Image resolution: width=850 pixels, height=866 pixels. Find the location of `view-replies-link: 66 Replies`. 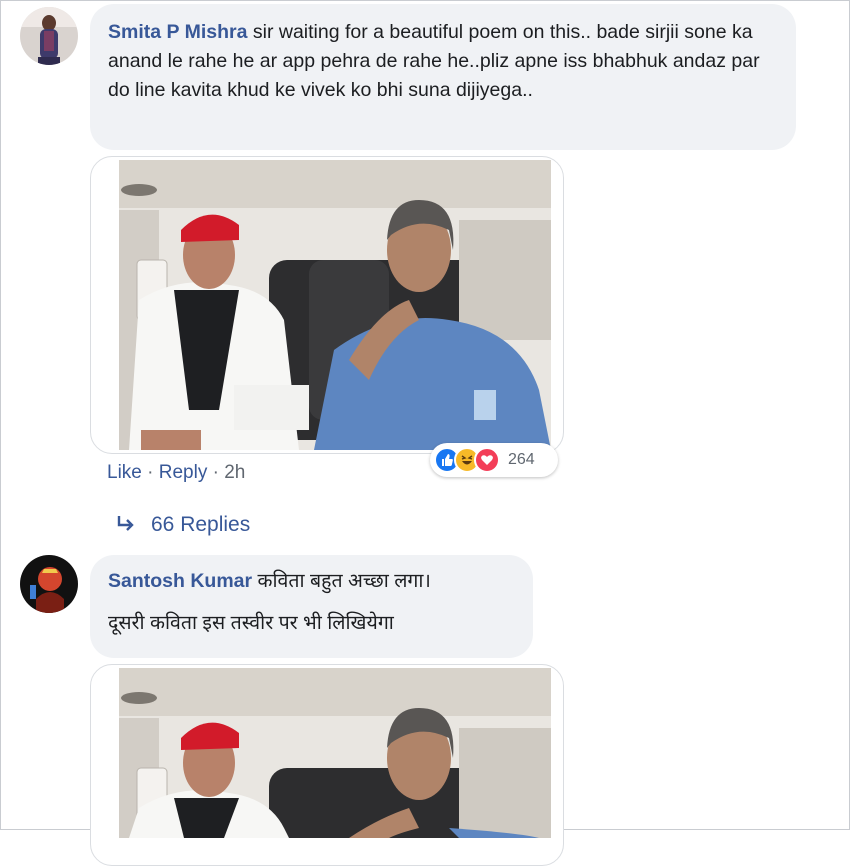

view-replies-link: 66 Replies is located at coordinates (182, 524).